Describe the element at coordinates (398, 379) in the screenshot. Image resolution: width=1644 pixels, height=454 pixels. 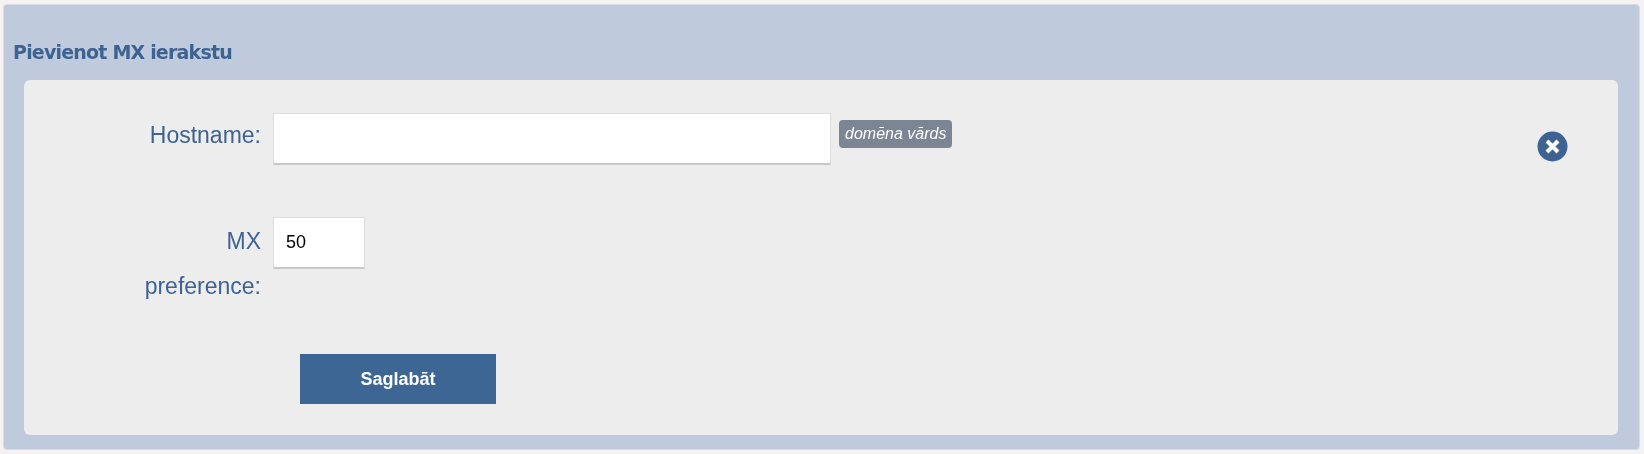
I see `save-button: Saglabāt` at that location.